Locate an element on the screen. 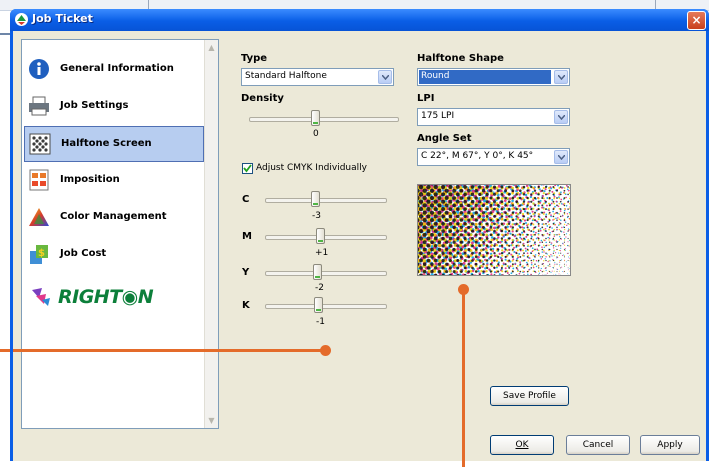 The image size is (709, 467). nav-item-color-management: Color Management is located at coordinates (113, 217).